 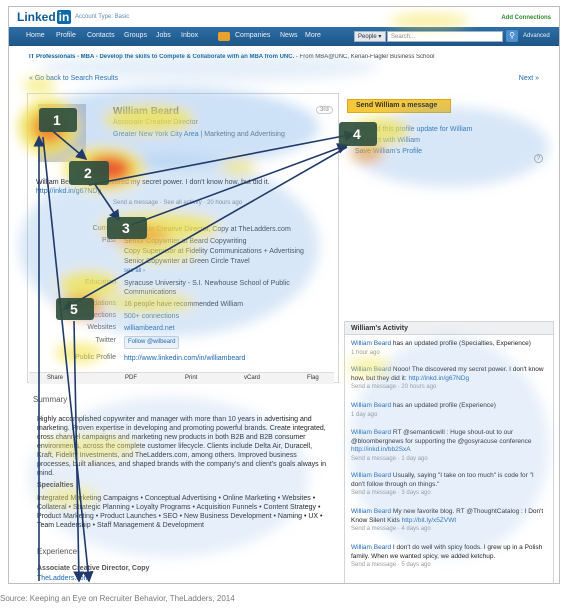 I want to click on linkedin-logo: Linked in, so click(x=44, y=17).